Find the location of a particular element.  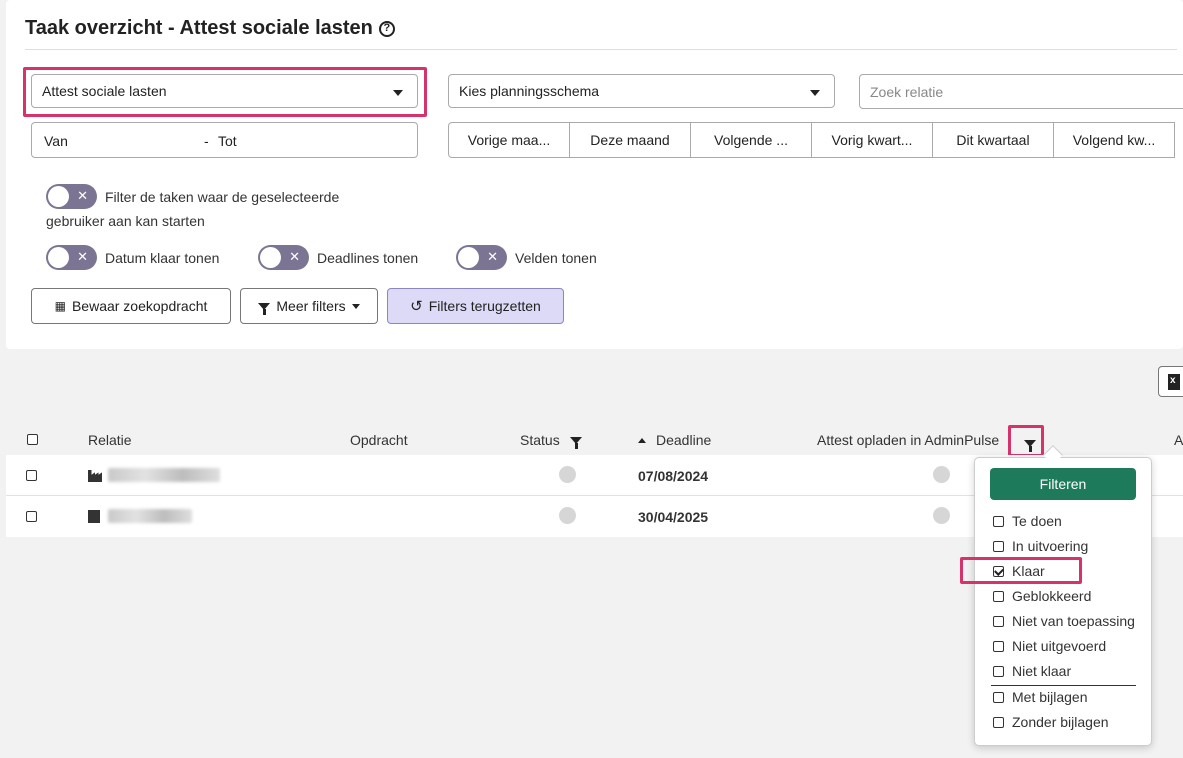

date-range-input: Van - Tot is located at coordinates (224, 140).